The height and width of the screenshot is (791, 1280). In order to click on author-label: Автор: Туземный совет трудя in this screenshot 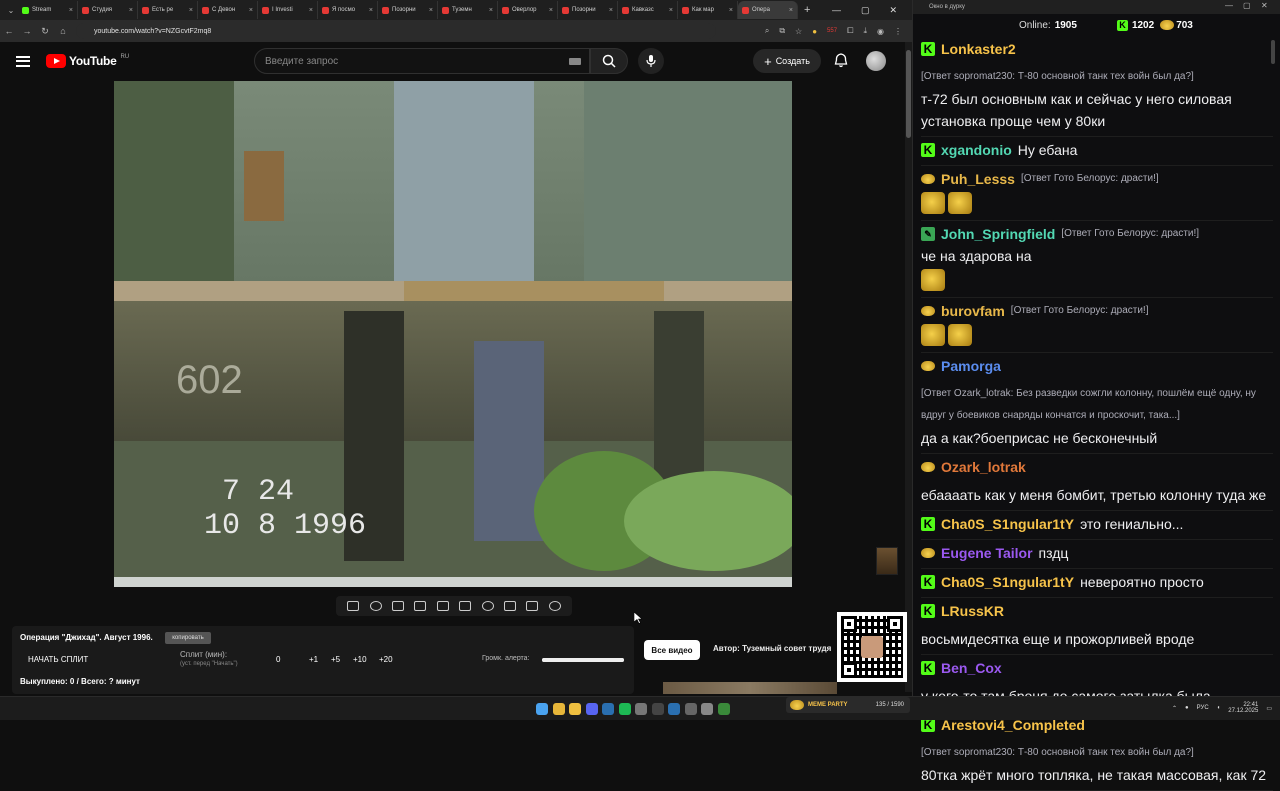, I will do `click(775, 648)`.